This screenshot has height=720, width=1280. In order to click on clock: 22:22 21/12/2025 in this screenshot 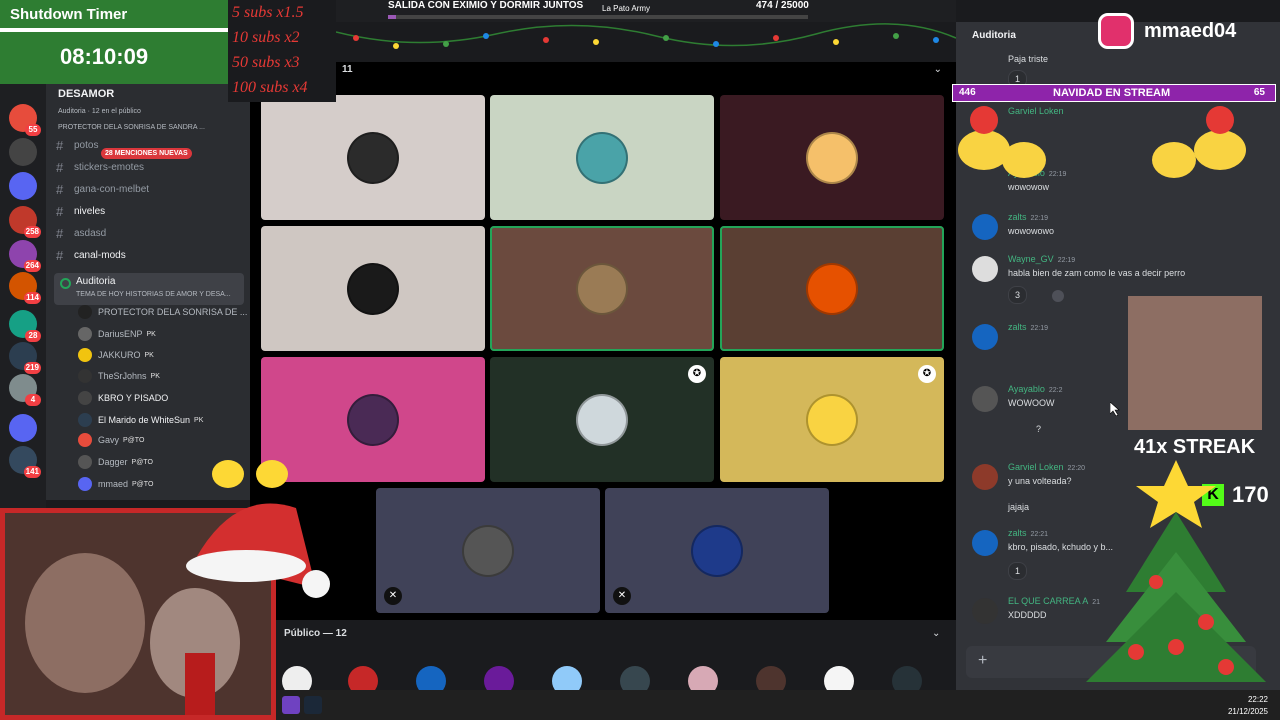, I will do `click(1248, 706)`.